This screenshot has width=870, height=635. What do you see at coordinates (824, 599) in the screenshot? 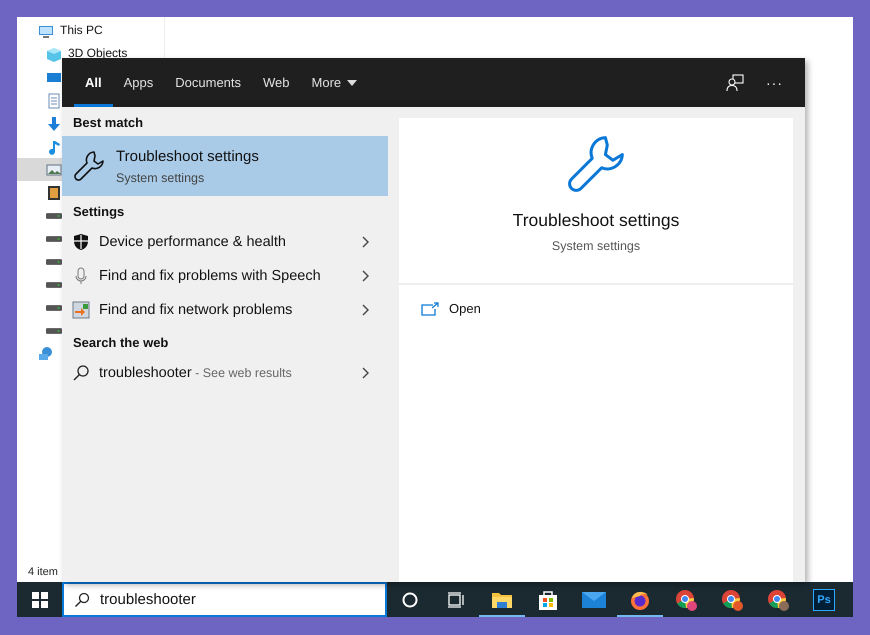
I see `photoshop-logo: Ps` at bounding box center [824, 599].